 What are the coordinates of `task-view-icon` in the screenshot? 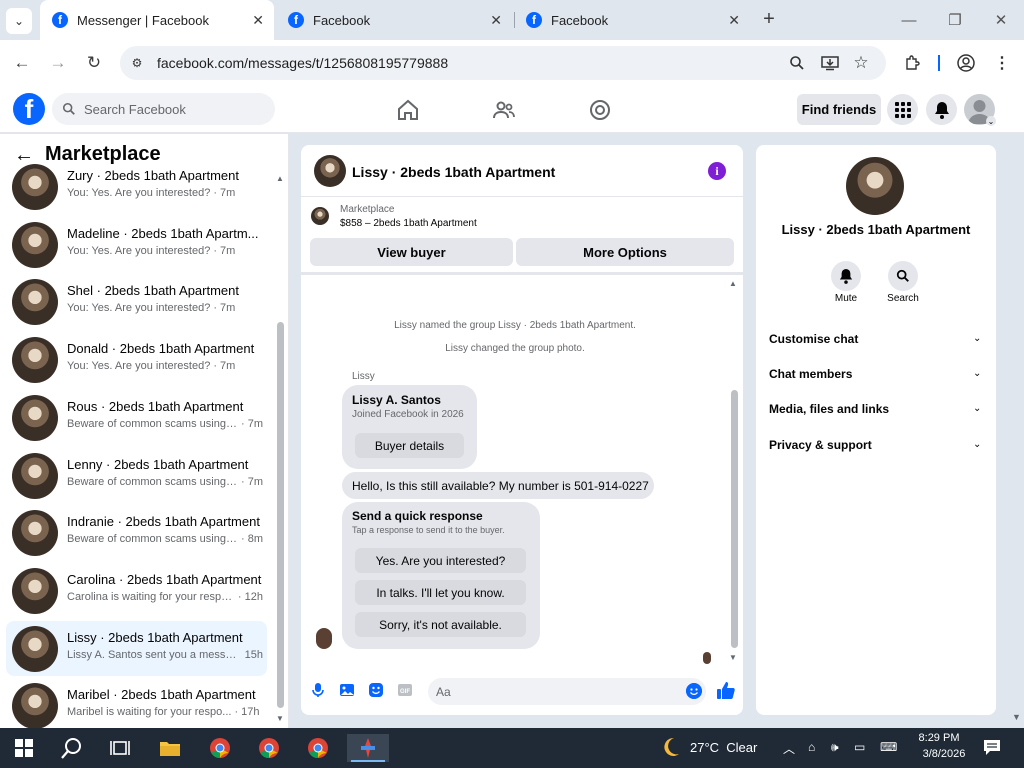 It's located at (120, 748).